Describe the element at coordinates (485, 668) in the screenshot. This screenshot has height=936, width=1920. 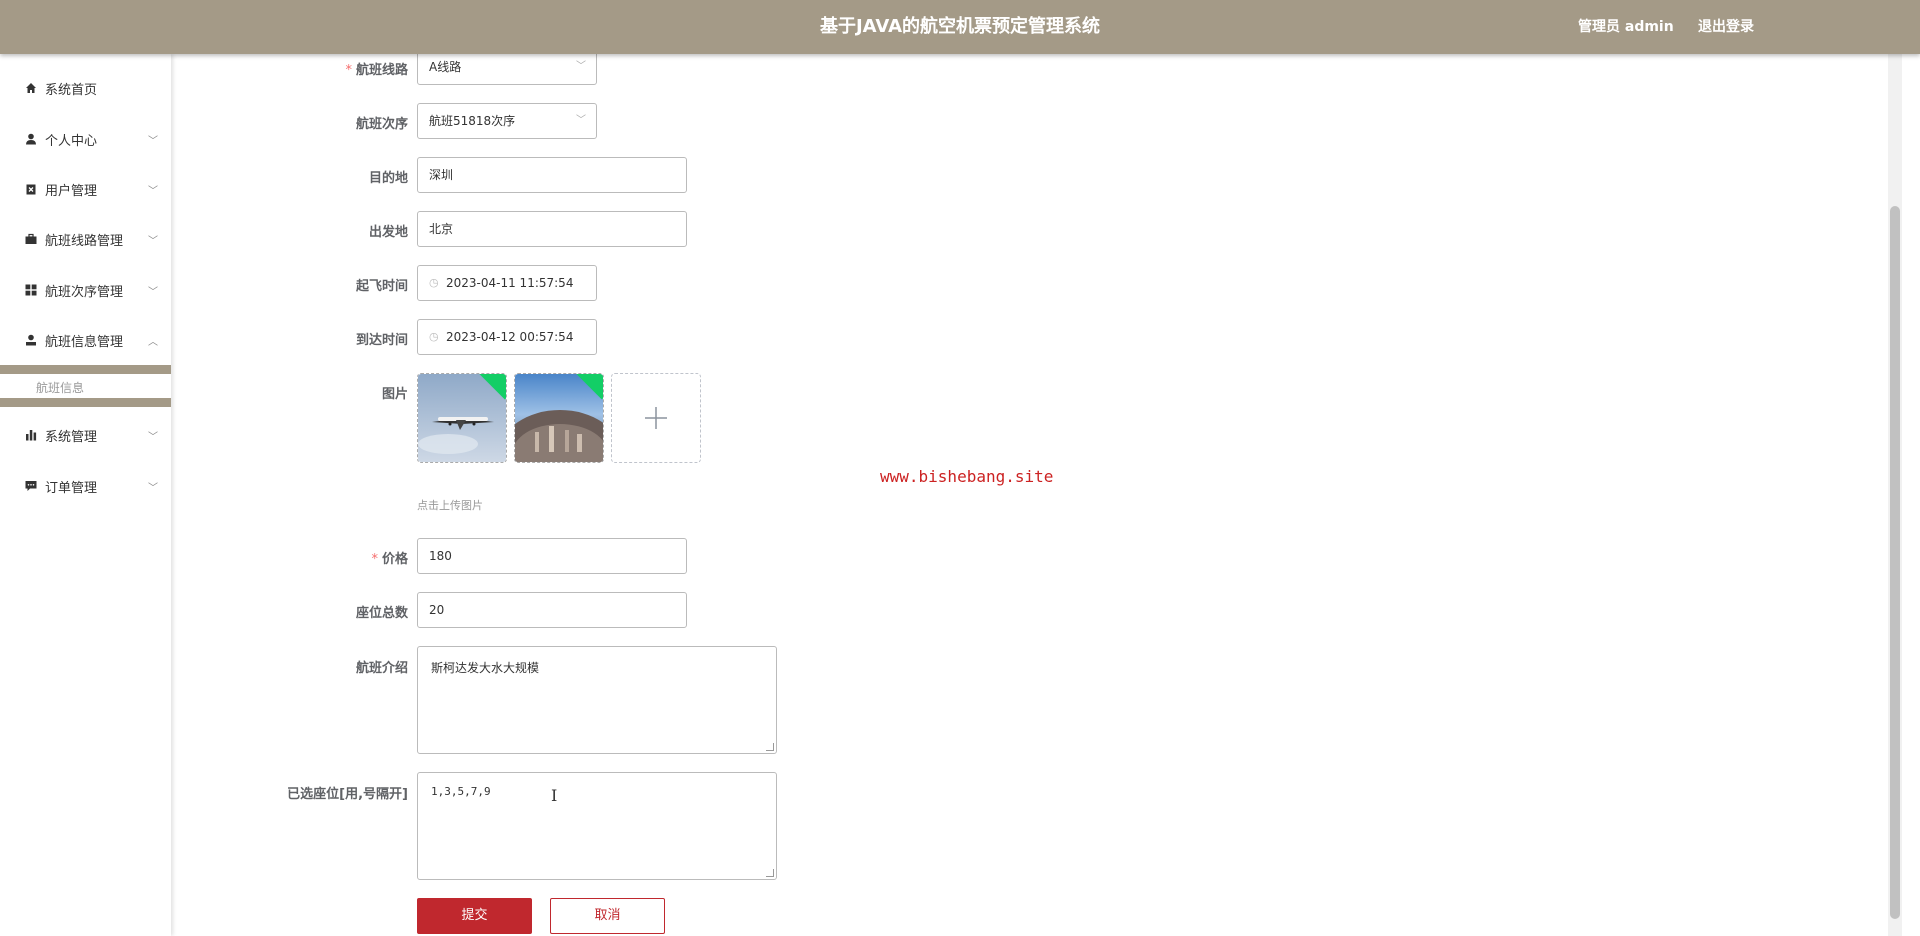
I see `intro-value: 斯柯达发大水大规模` at that location.